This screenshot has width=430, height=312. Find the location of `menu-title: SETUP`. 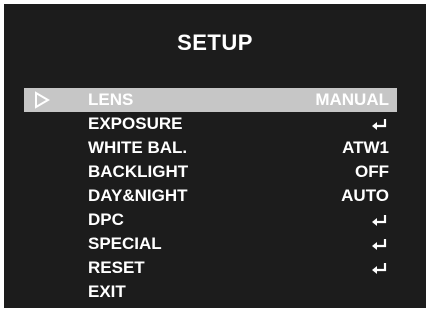

menu-title: SETUP is located at coordinates (215, 42).